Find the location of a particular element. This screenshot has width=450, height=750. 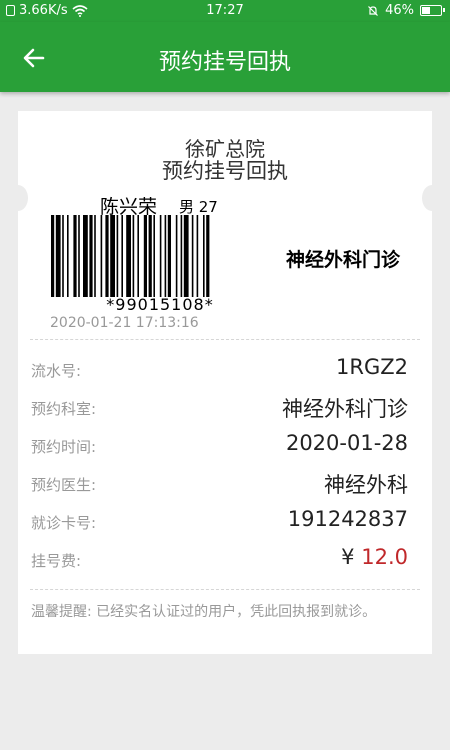

serial-label: 流水号: is located at coordinates (56, 371).